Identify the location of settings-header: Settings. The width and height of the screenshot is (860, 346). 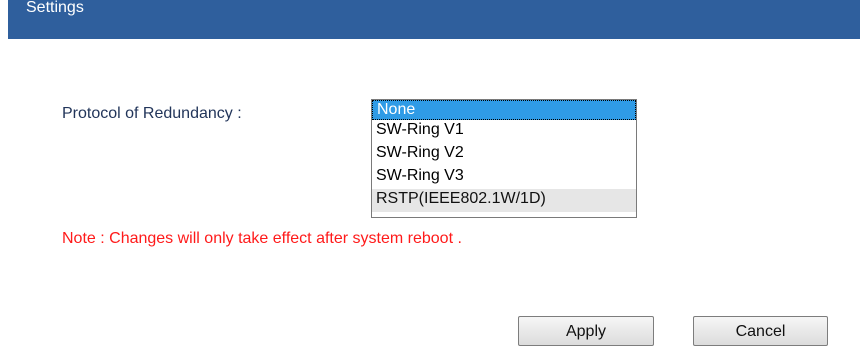
(434, 19).